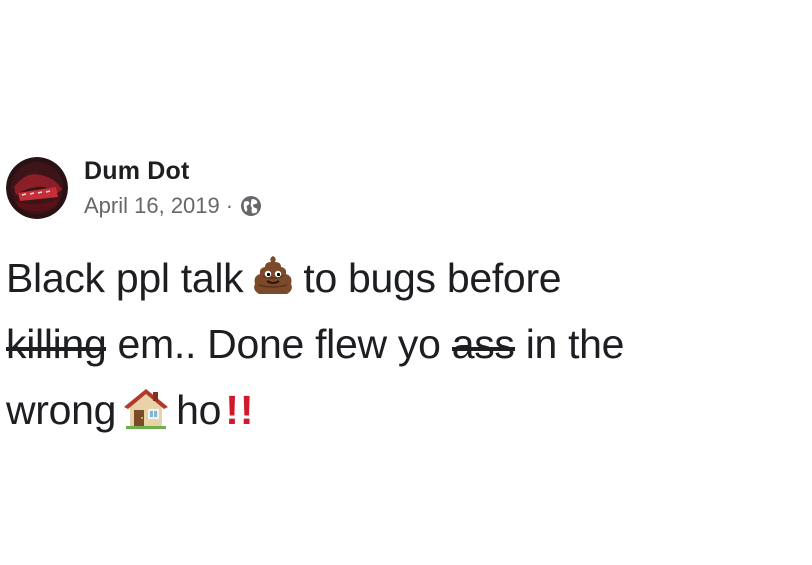  What do you see at coordinates (173, 187) in the screenshot?
I see `post-meta: Dum Dot April 16, 2019 ·` at bounding box center [173, 187].